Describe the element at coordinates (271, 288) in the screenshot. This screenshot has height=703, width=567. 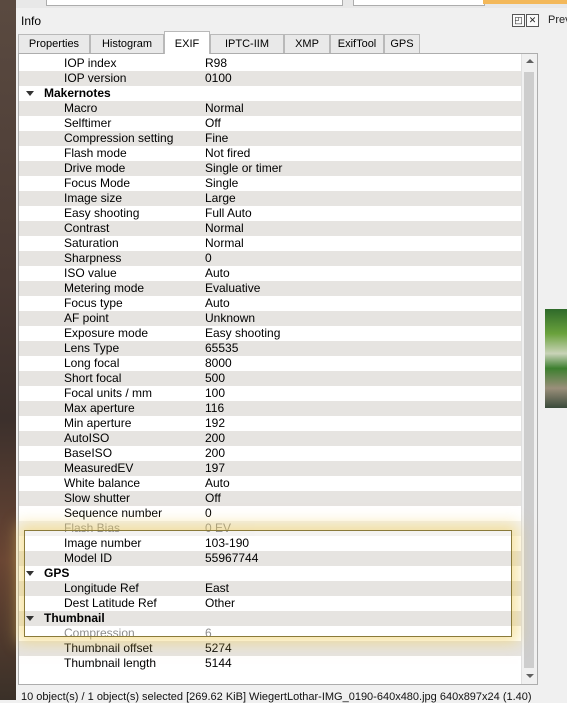
I see `table-row: Metering mode Evaluative` at that location.